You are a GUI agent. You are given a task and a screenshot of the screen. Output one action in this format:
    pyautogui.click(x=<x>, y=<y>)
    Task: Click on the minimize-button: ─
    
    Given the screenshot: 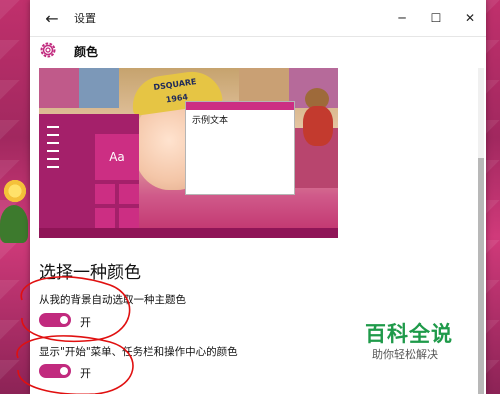 What is the action you would take?
    pyautogui.click(x=402, y=18)
    